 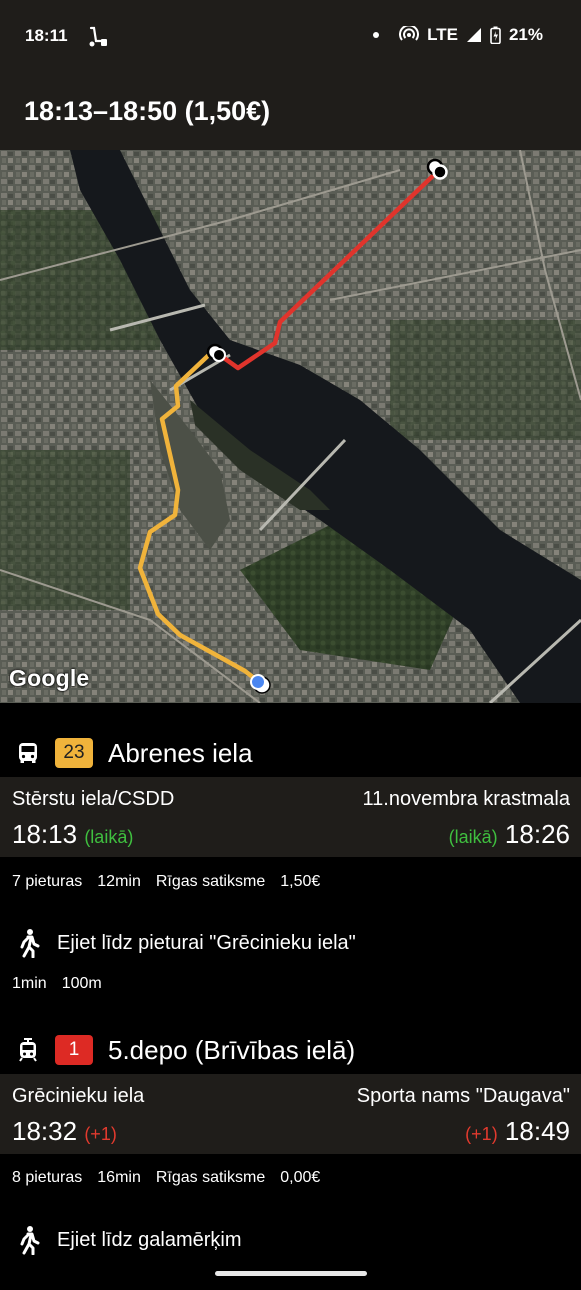 I want to click on boarding-stop: Grēcinieku iela, so click(x=78, y=1096).